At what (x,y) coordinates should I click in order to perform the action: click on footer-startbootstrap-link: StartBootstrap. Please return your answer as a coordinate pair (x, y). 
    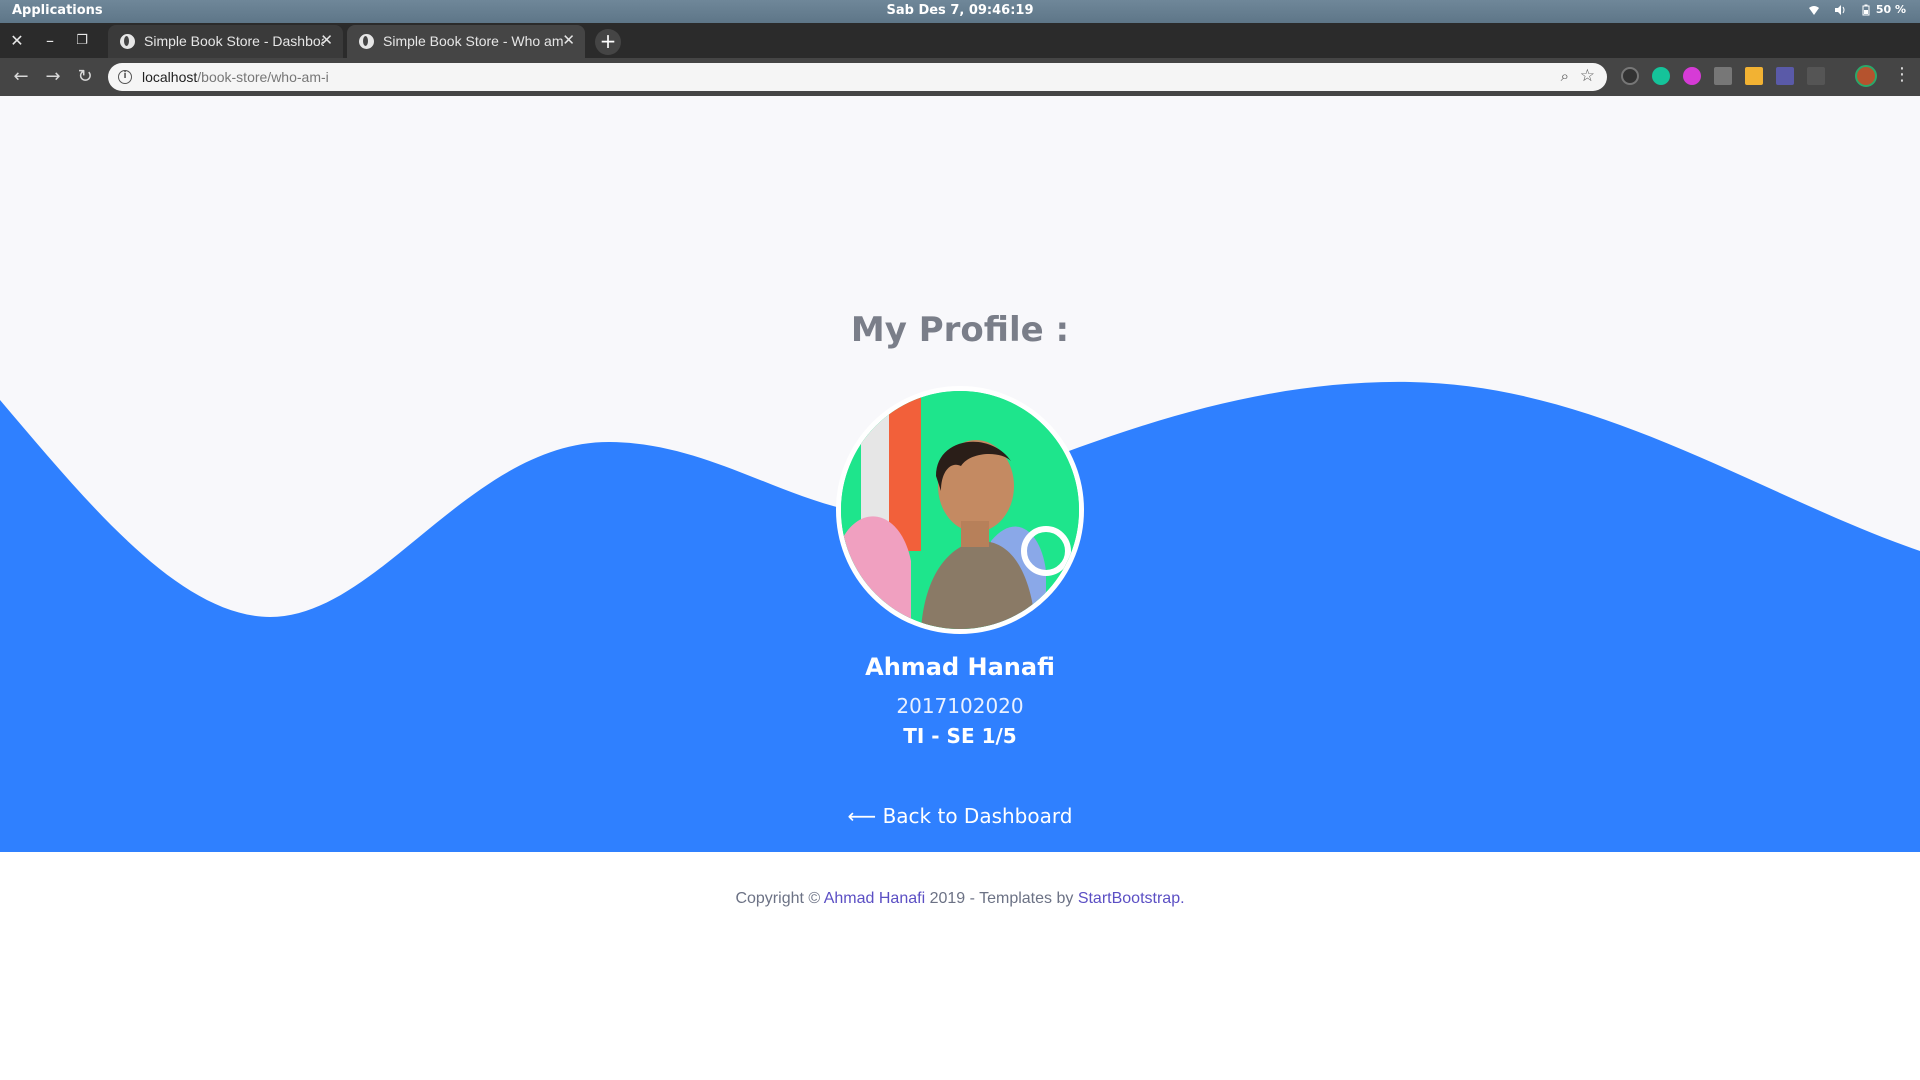
    Looking at the image, I should click on (1129, 898).